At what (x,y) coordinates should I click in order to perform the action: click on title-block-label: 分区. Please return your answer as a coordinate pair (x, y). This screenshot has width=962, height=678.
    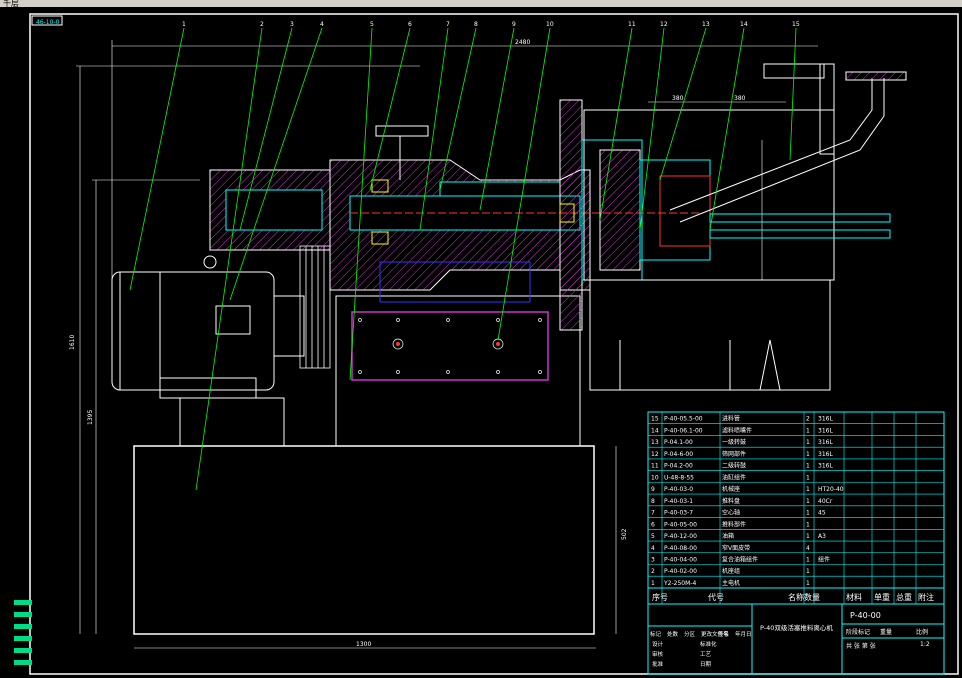
    Looking at the image, I should click on (690, 634).